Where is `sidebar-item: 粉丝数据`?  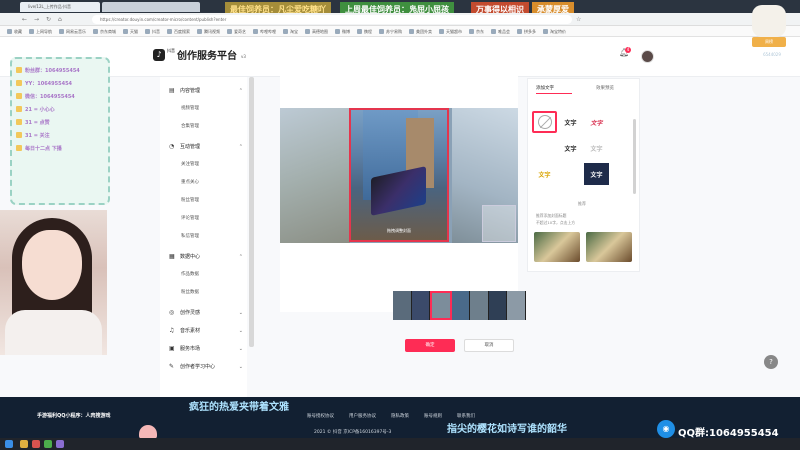
sidebar-item: 粉丝数据 is located at coordinates (190, 292).